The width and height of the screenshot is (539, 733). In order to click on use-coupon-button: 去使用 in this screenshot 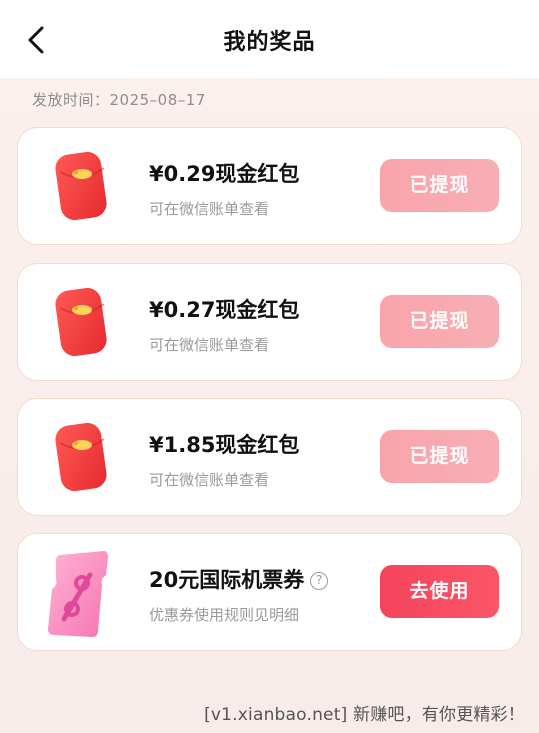, I will do `click(439, 591)`.